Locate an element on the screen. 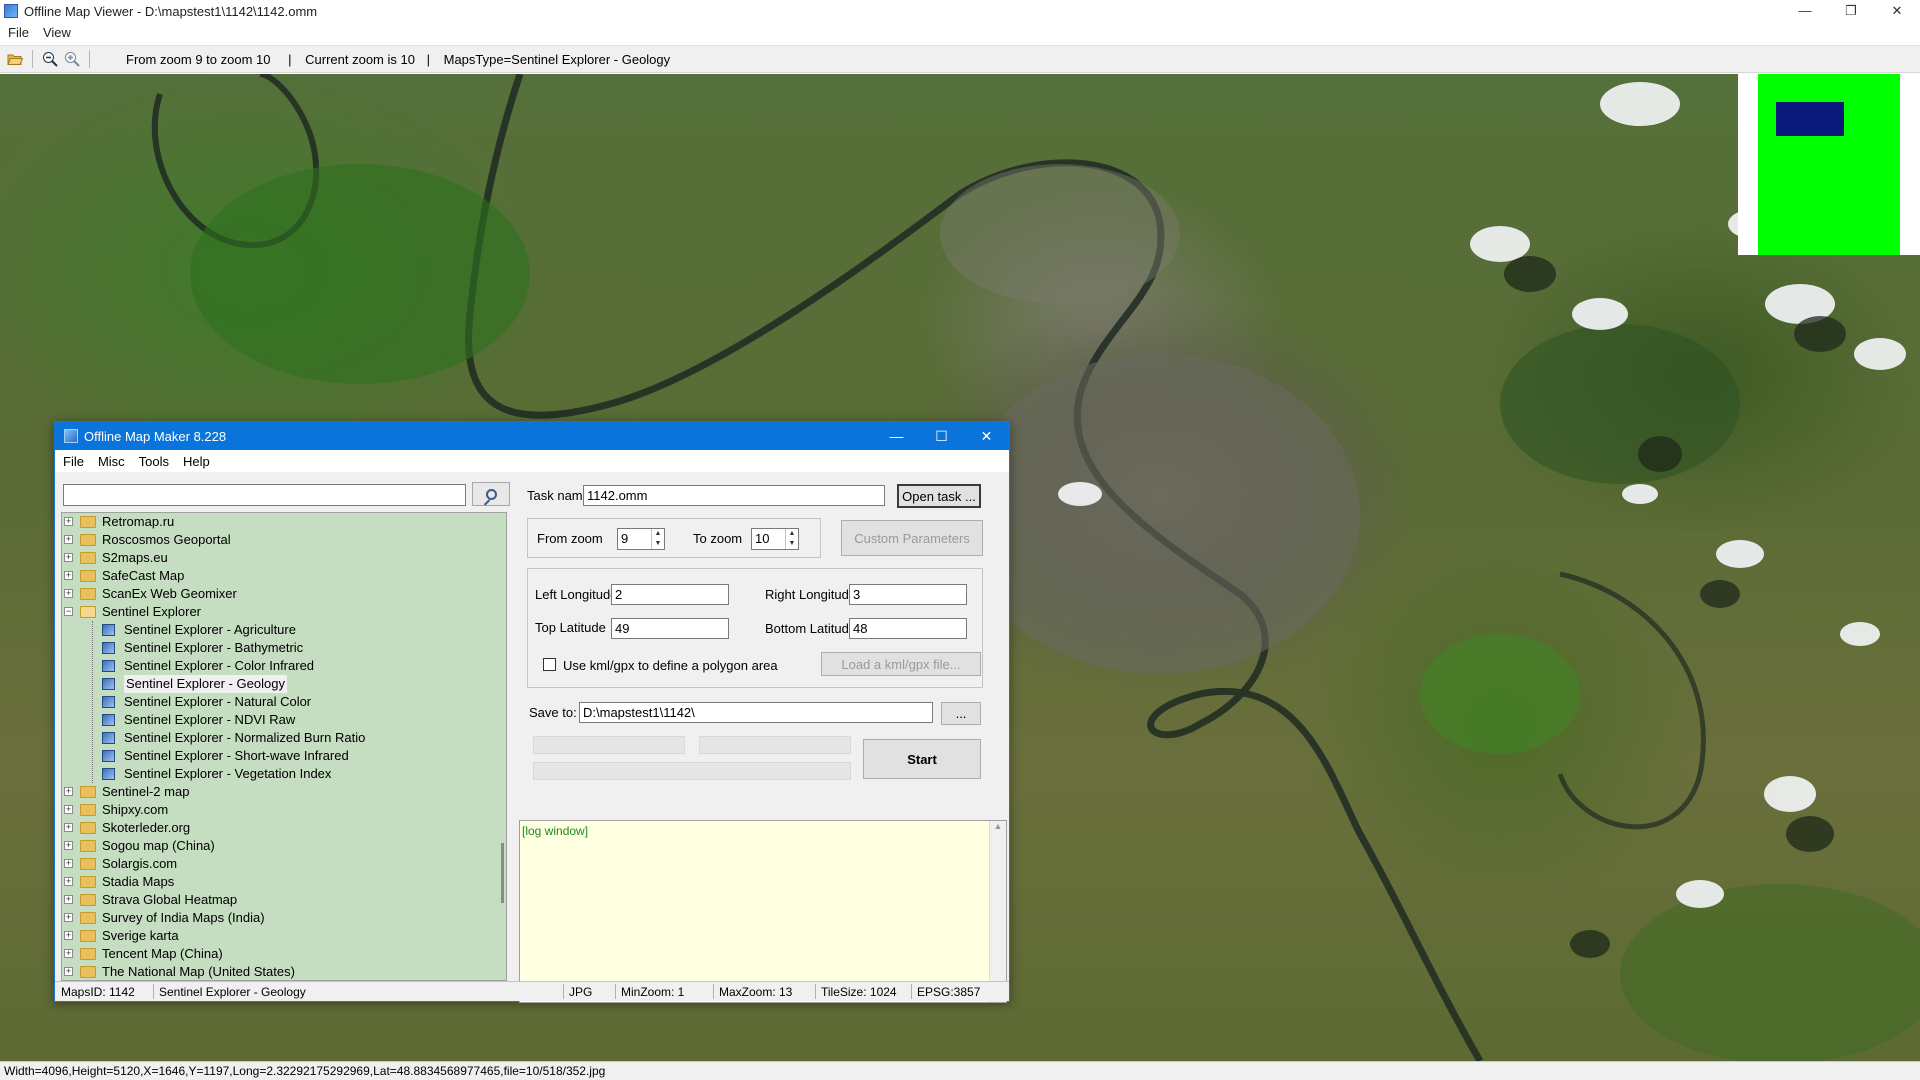 The width and height of the screenshot is (1920, 1080). tree-folder-item: + Shipxy.com is located at coordinates (284, 810).